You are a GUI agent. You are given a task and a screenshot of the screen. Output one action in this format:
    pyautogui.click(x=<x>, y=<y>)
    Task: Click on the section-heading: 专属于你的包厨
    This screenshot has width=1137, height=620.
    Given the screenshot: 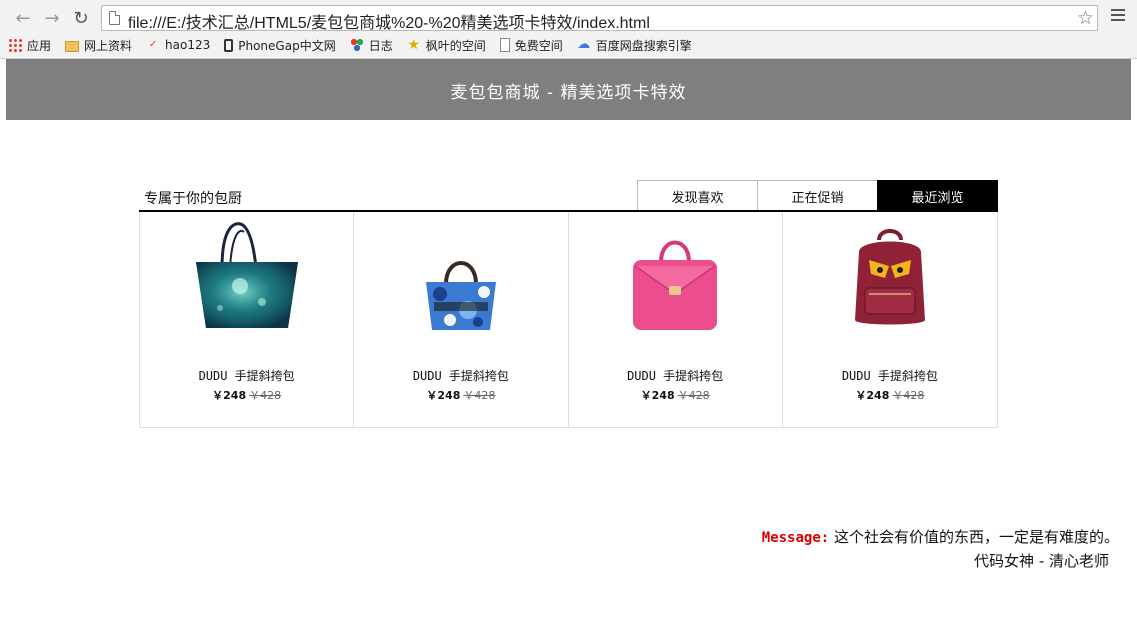 What is the action you would take?
    pyautogui.click(x=193, y=199)
    